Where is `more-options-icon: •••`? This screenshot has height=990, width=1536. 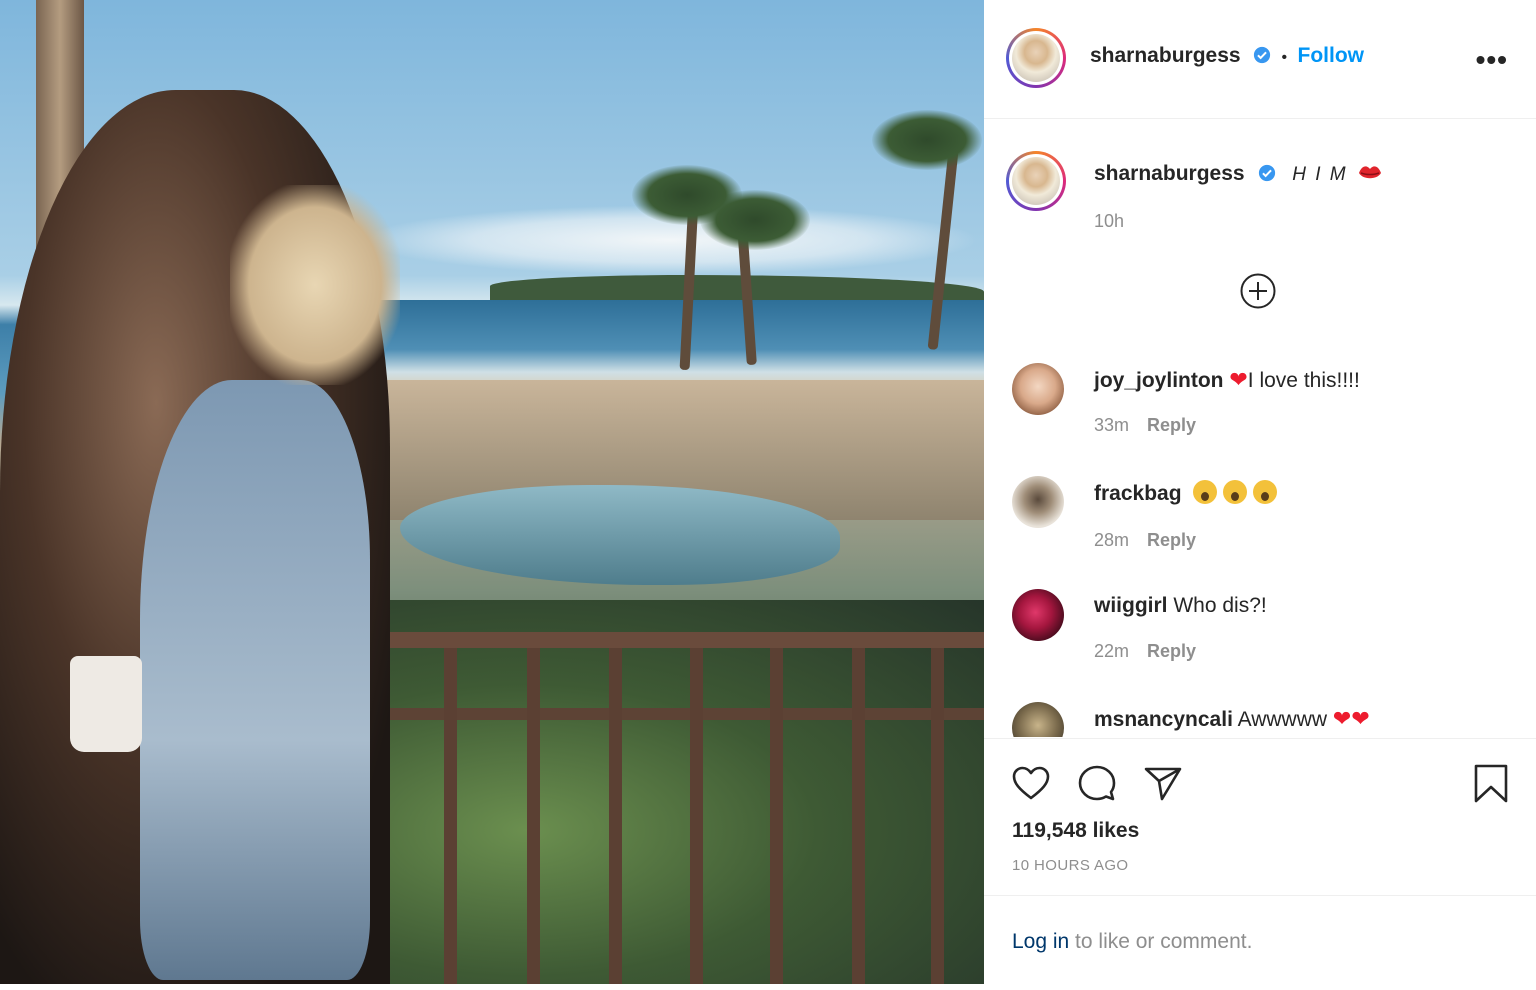
more-options-icon: ••• is located at coordinates (1492, 60).